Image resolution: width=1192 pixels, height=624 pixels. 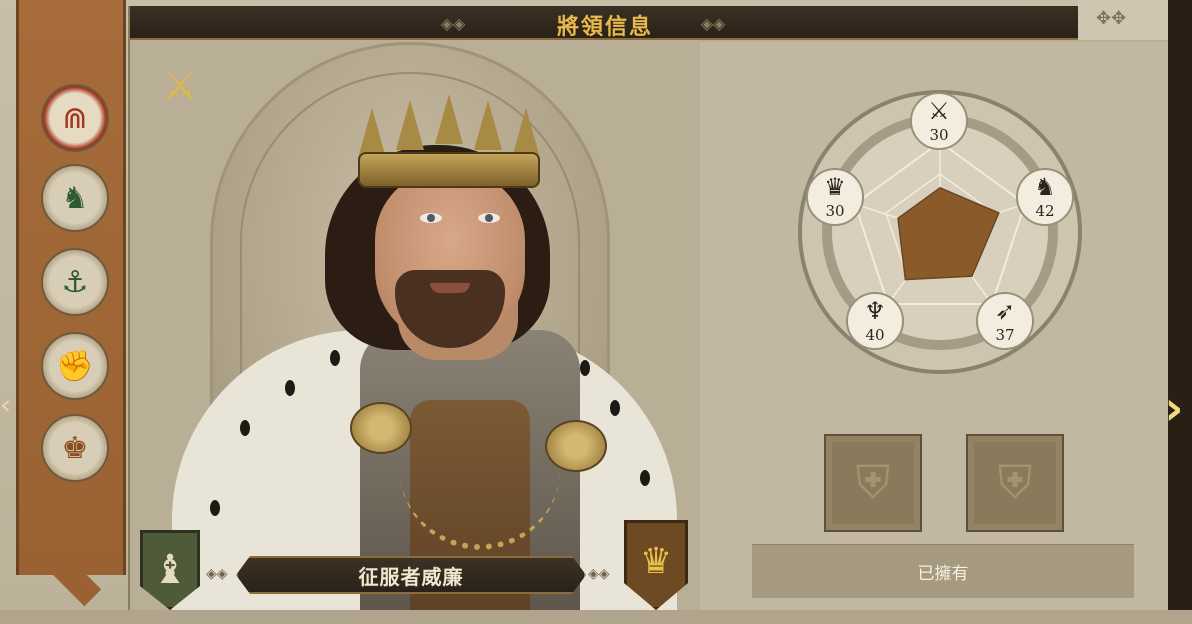 I want to click on knight-icon: ♞, so click(x=1045, y=187).